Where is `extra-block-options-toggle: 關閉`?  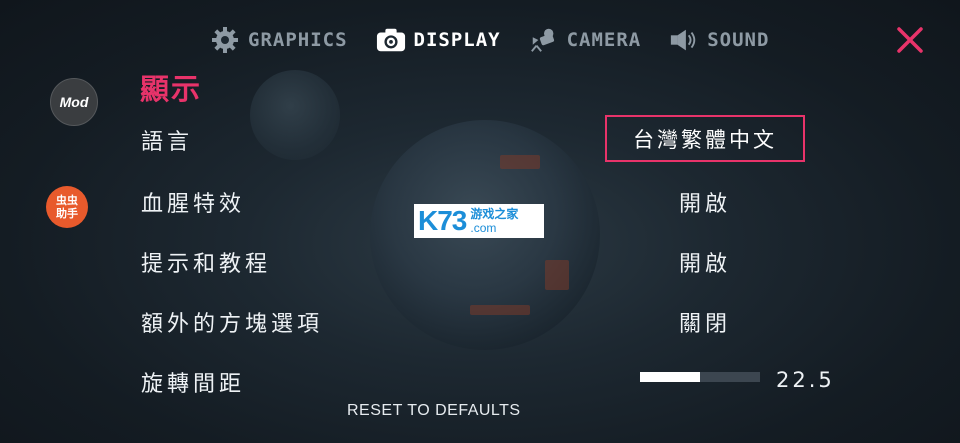 extra-block-options-toggle: 關閉 is located at coordinates (705, 322).